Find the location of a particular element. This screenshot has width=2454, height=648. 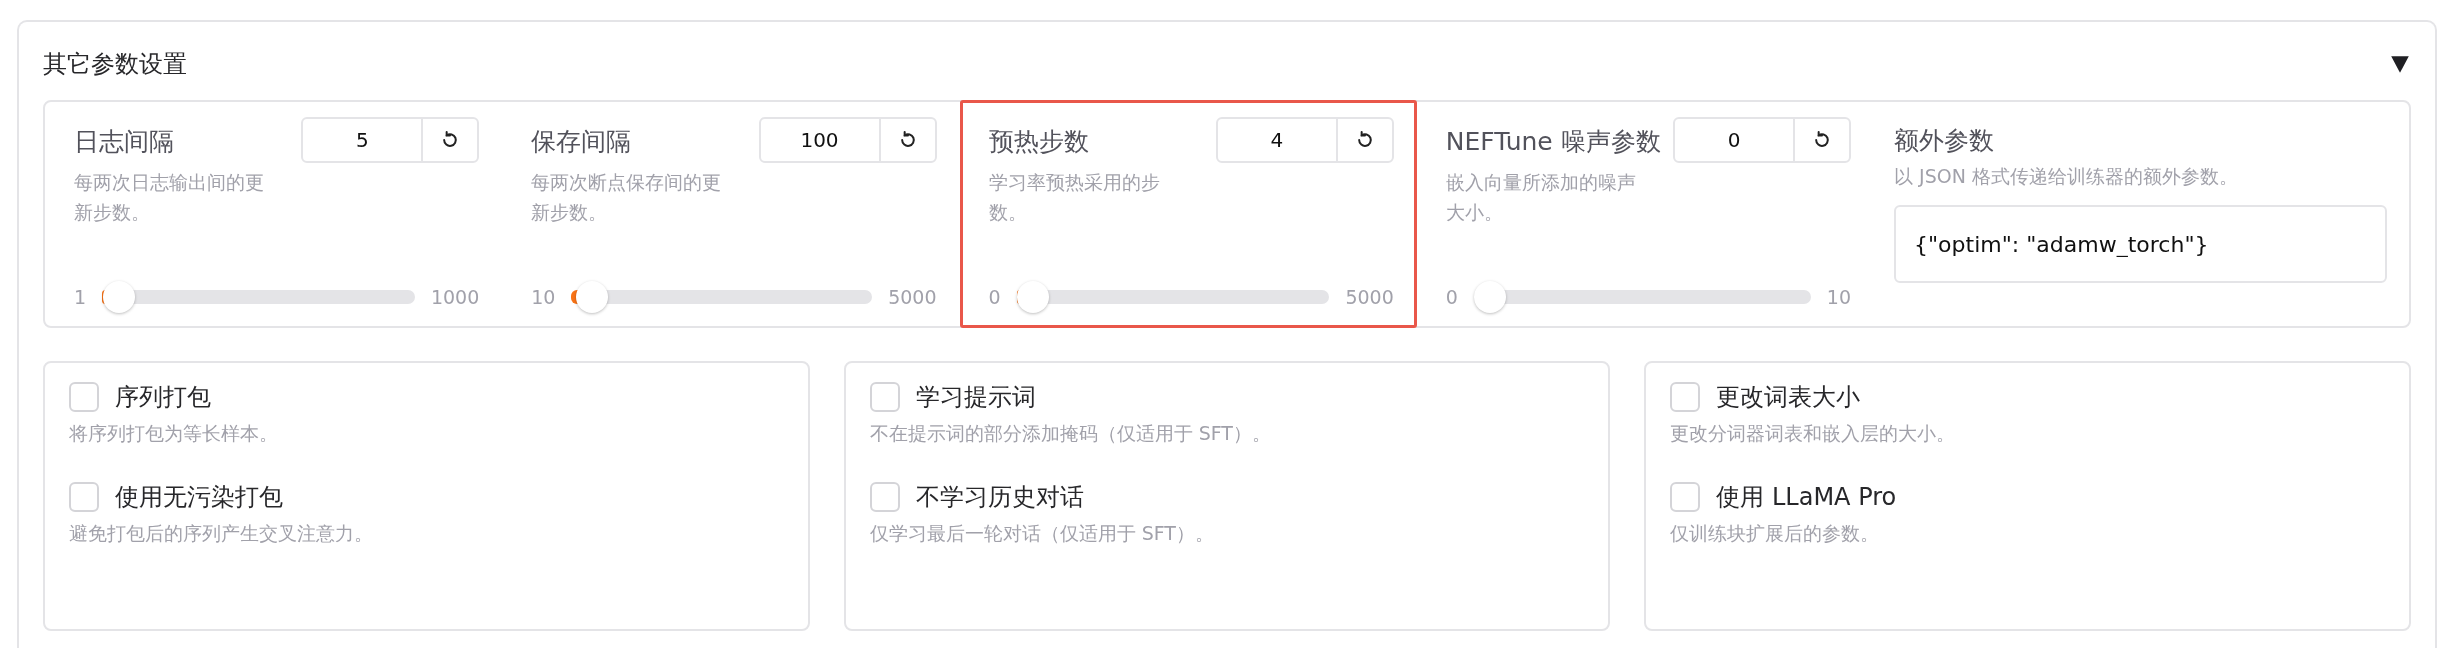

field-description: 学习率预热采用的步数。 is located at coordinates (1074, 197).